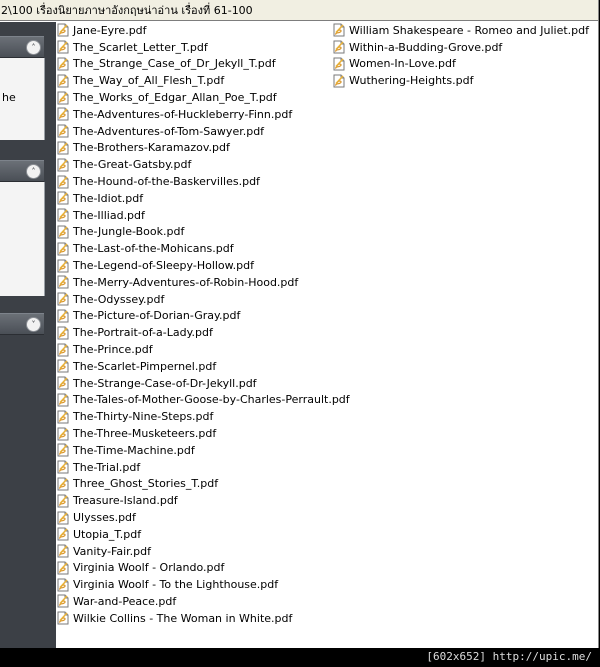 This screenshot has width=600, height=667. Describe the element at coordinates (203, 232) in the screenshot. I see `file-item: The-Jungle-Book.pdf` at that location.